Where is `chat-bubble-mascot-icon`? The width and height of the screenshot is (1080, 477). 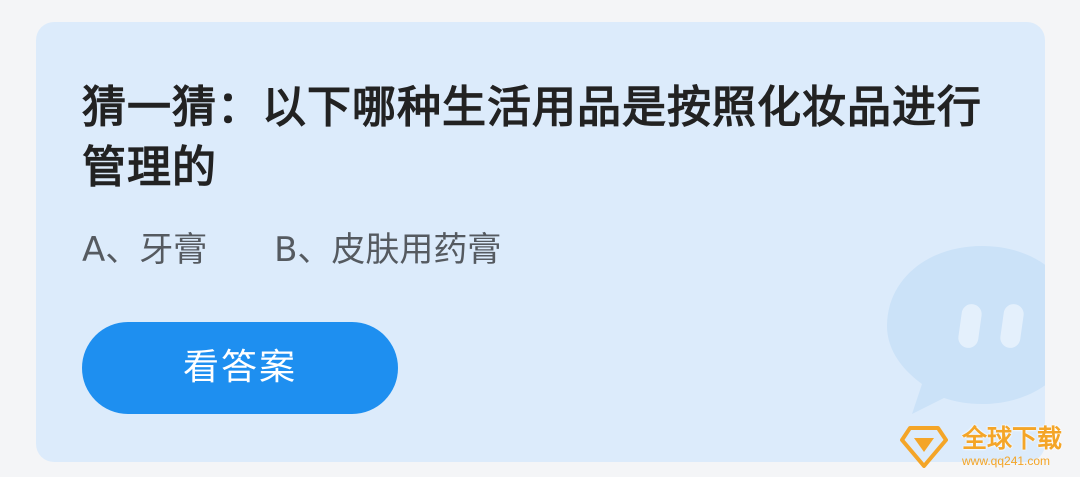
chat-bubble-mascot-icon is located at coordinates (966, 330).